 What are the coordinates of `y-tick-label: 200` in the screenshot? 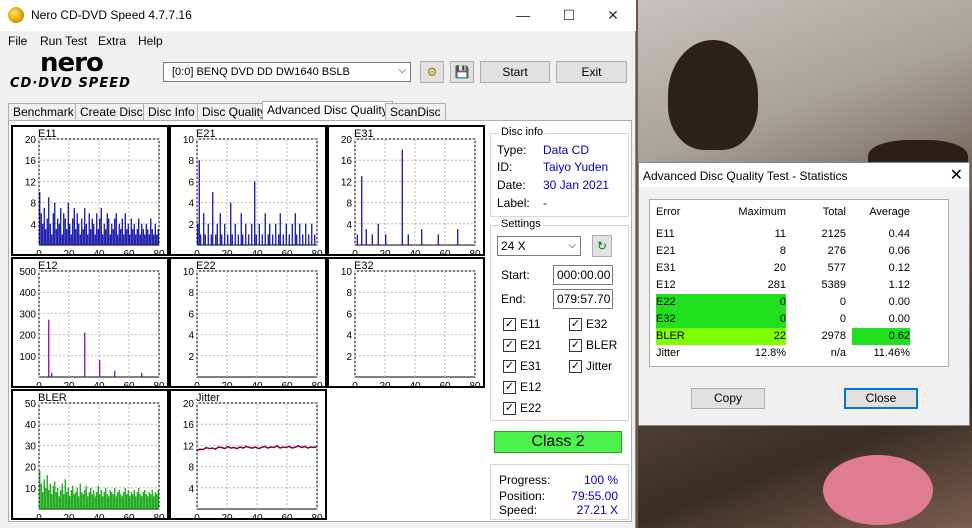 It's located at (27, 336).